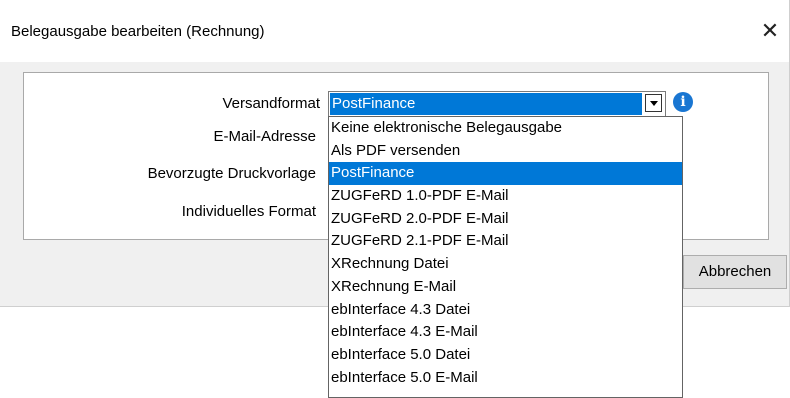 The height and width of the screenshot is (398, 790). I want to click on dropdown-option: ZUGFeRD 1.0-PDF E-Mail, so click(505, 196).